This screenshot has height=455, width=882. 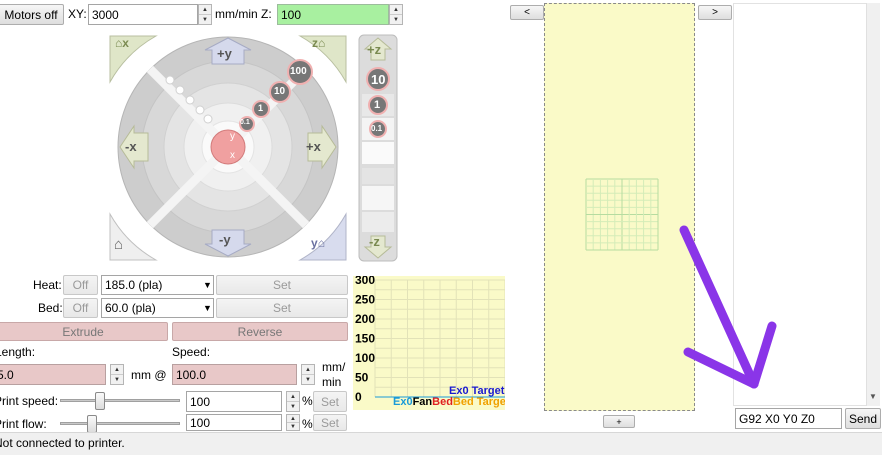 I want to click on home-x-label: ⌂x, so click(x=122, y=43).